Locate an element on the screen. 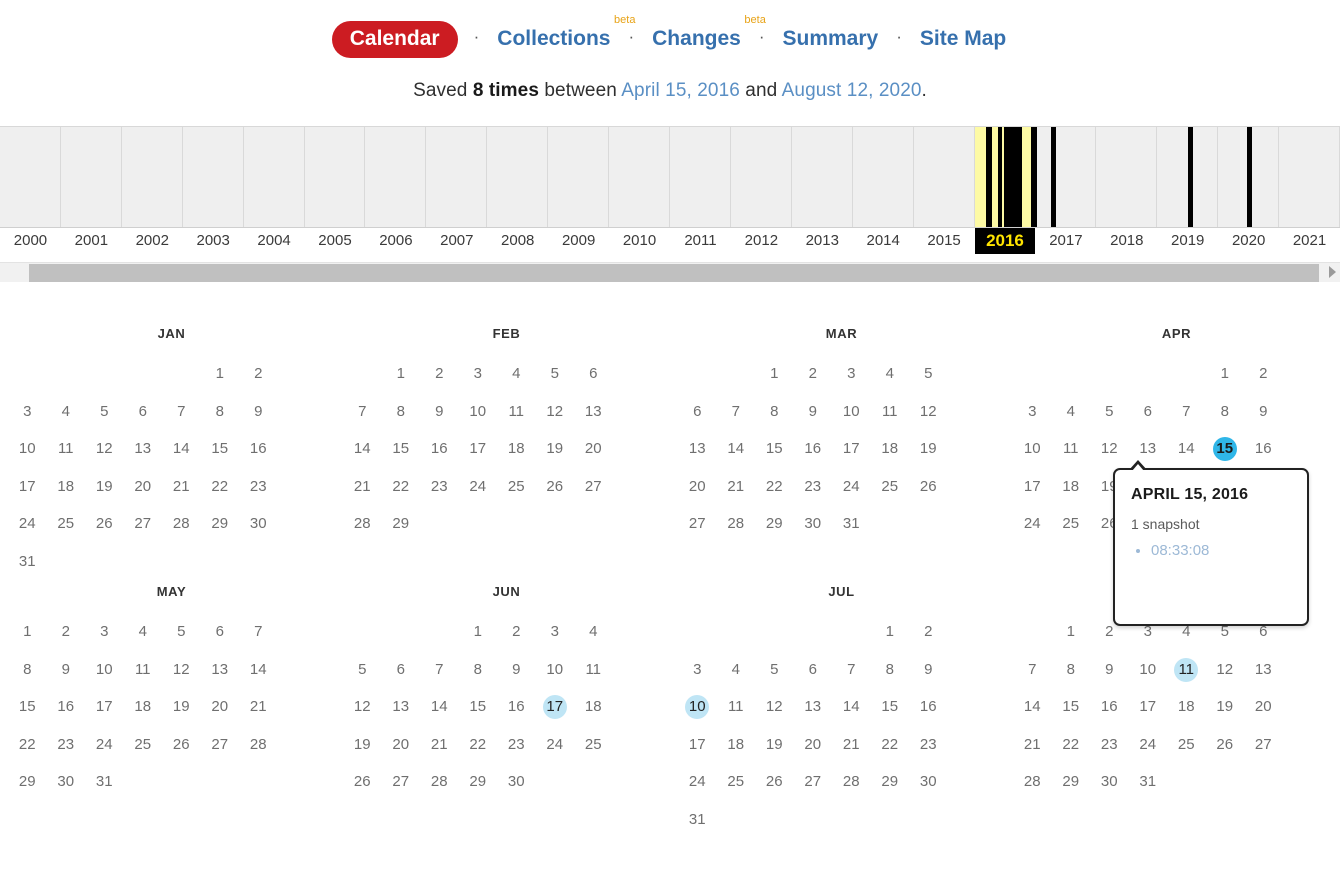 This screenshot has height=870, width=1340. timeline-year-cell-2009 is located at coordinates (579, 177).